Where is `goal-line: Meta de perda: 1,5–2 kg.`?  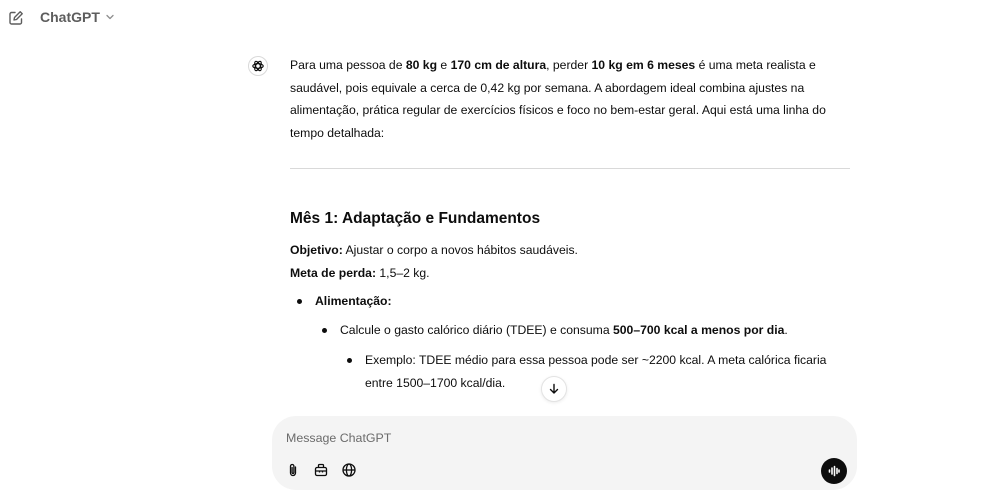
goal-line: Meta de perda: 1,5–2 kg. is located at coordinates (570, 273).